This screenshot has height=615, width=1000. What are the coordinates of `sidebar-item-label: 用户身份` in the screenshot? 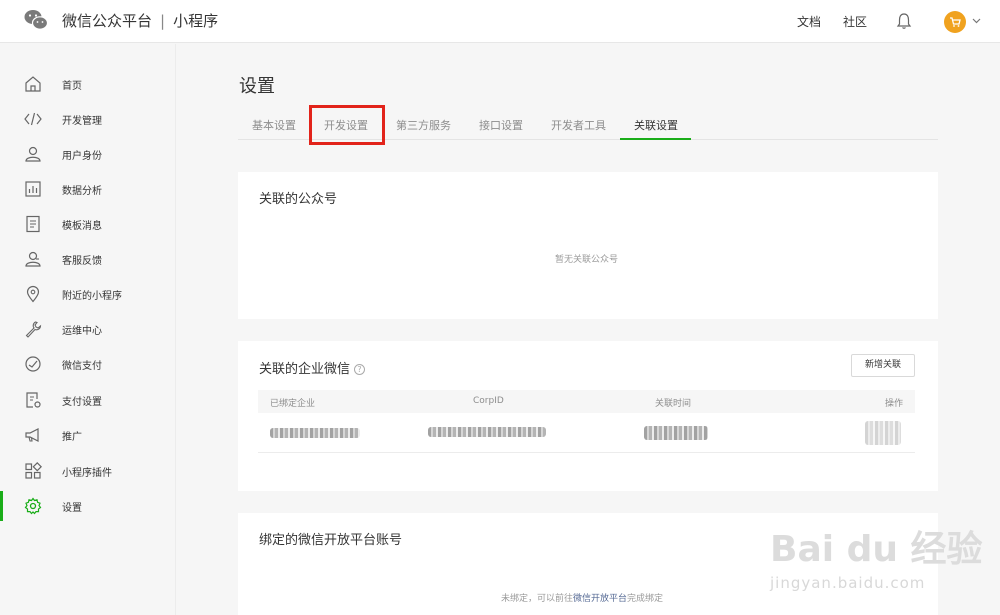 It's located at (82, 156).